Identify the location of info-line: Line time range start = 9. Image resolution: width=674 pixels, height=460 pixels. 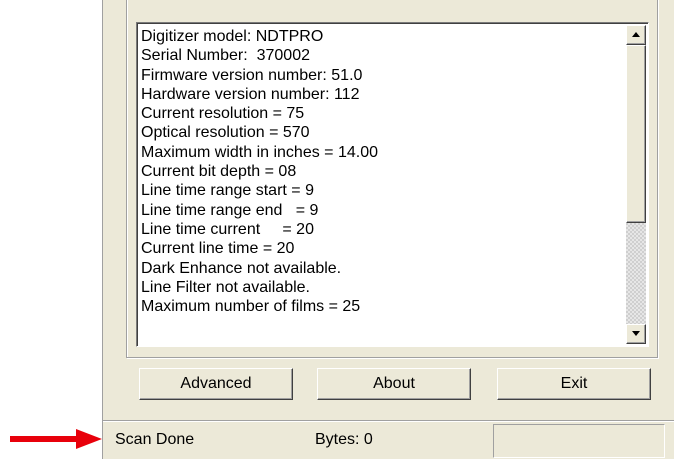
(227, 191).